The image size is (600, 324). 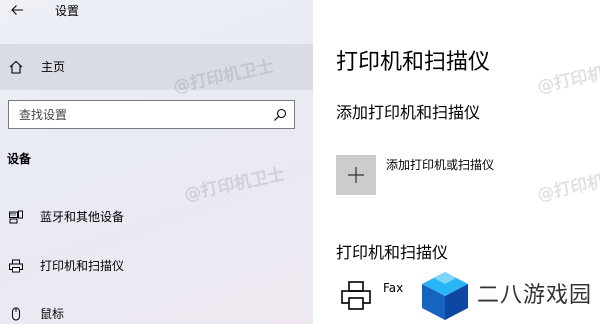 I want to click on printer-name: Fax, so click(x=393, y=288).